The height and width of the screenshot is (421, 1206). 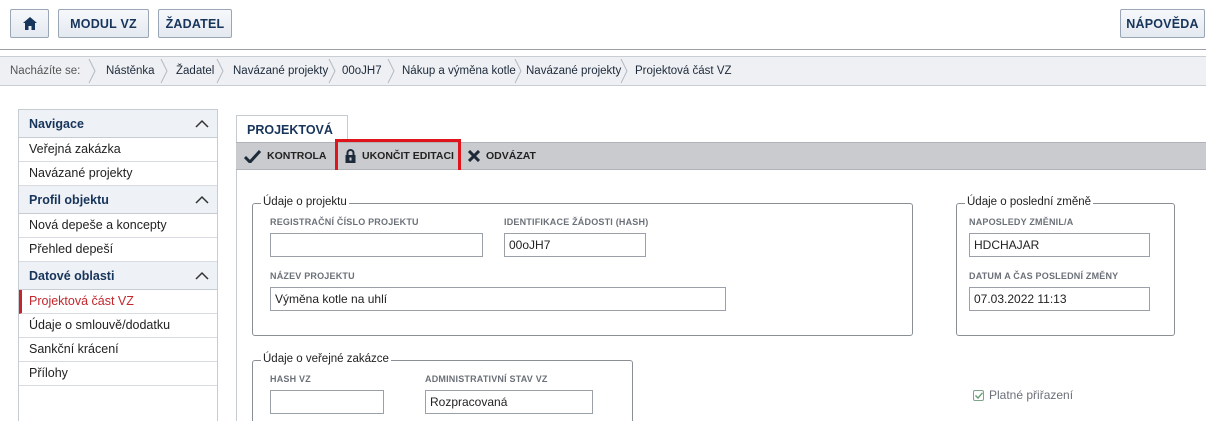 I want to click on tab-projektova-cast-vz: PROJEKTOVÁ ČÁST VZ, so click(x=292, y=140).